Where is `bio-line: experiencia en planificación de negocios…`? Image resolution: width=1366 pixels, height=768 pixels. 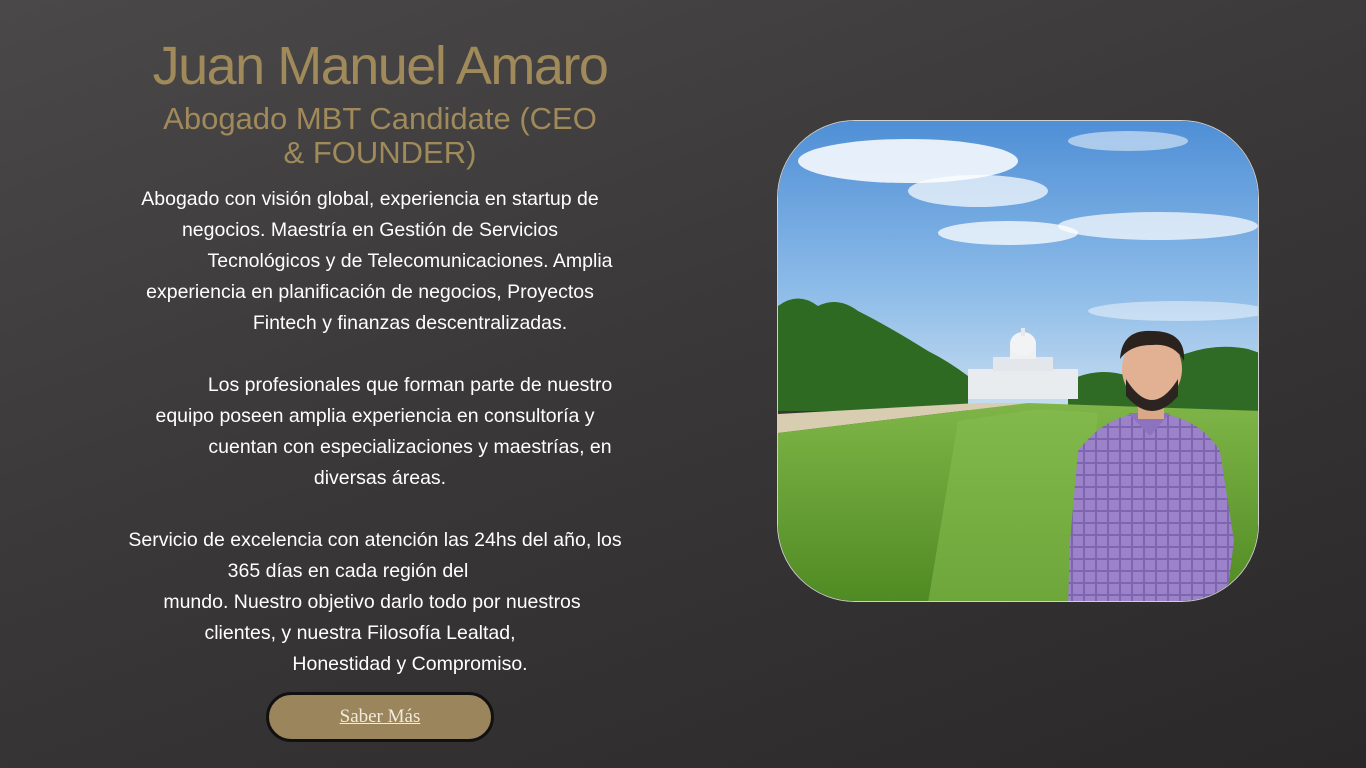
bio-line: experiencia en planificación de negocios… is located at coordinates (370, 292).